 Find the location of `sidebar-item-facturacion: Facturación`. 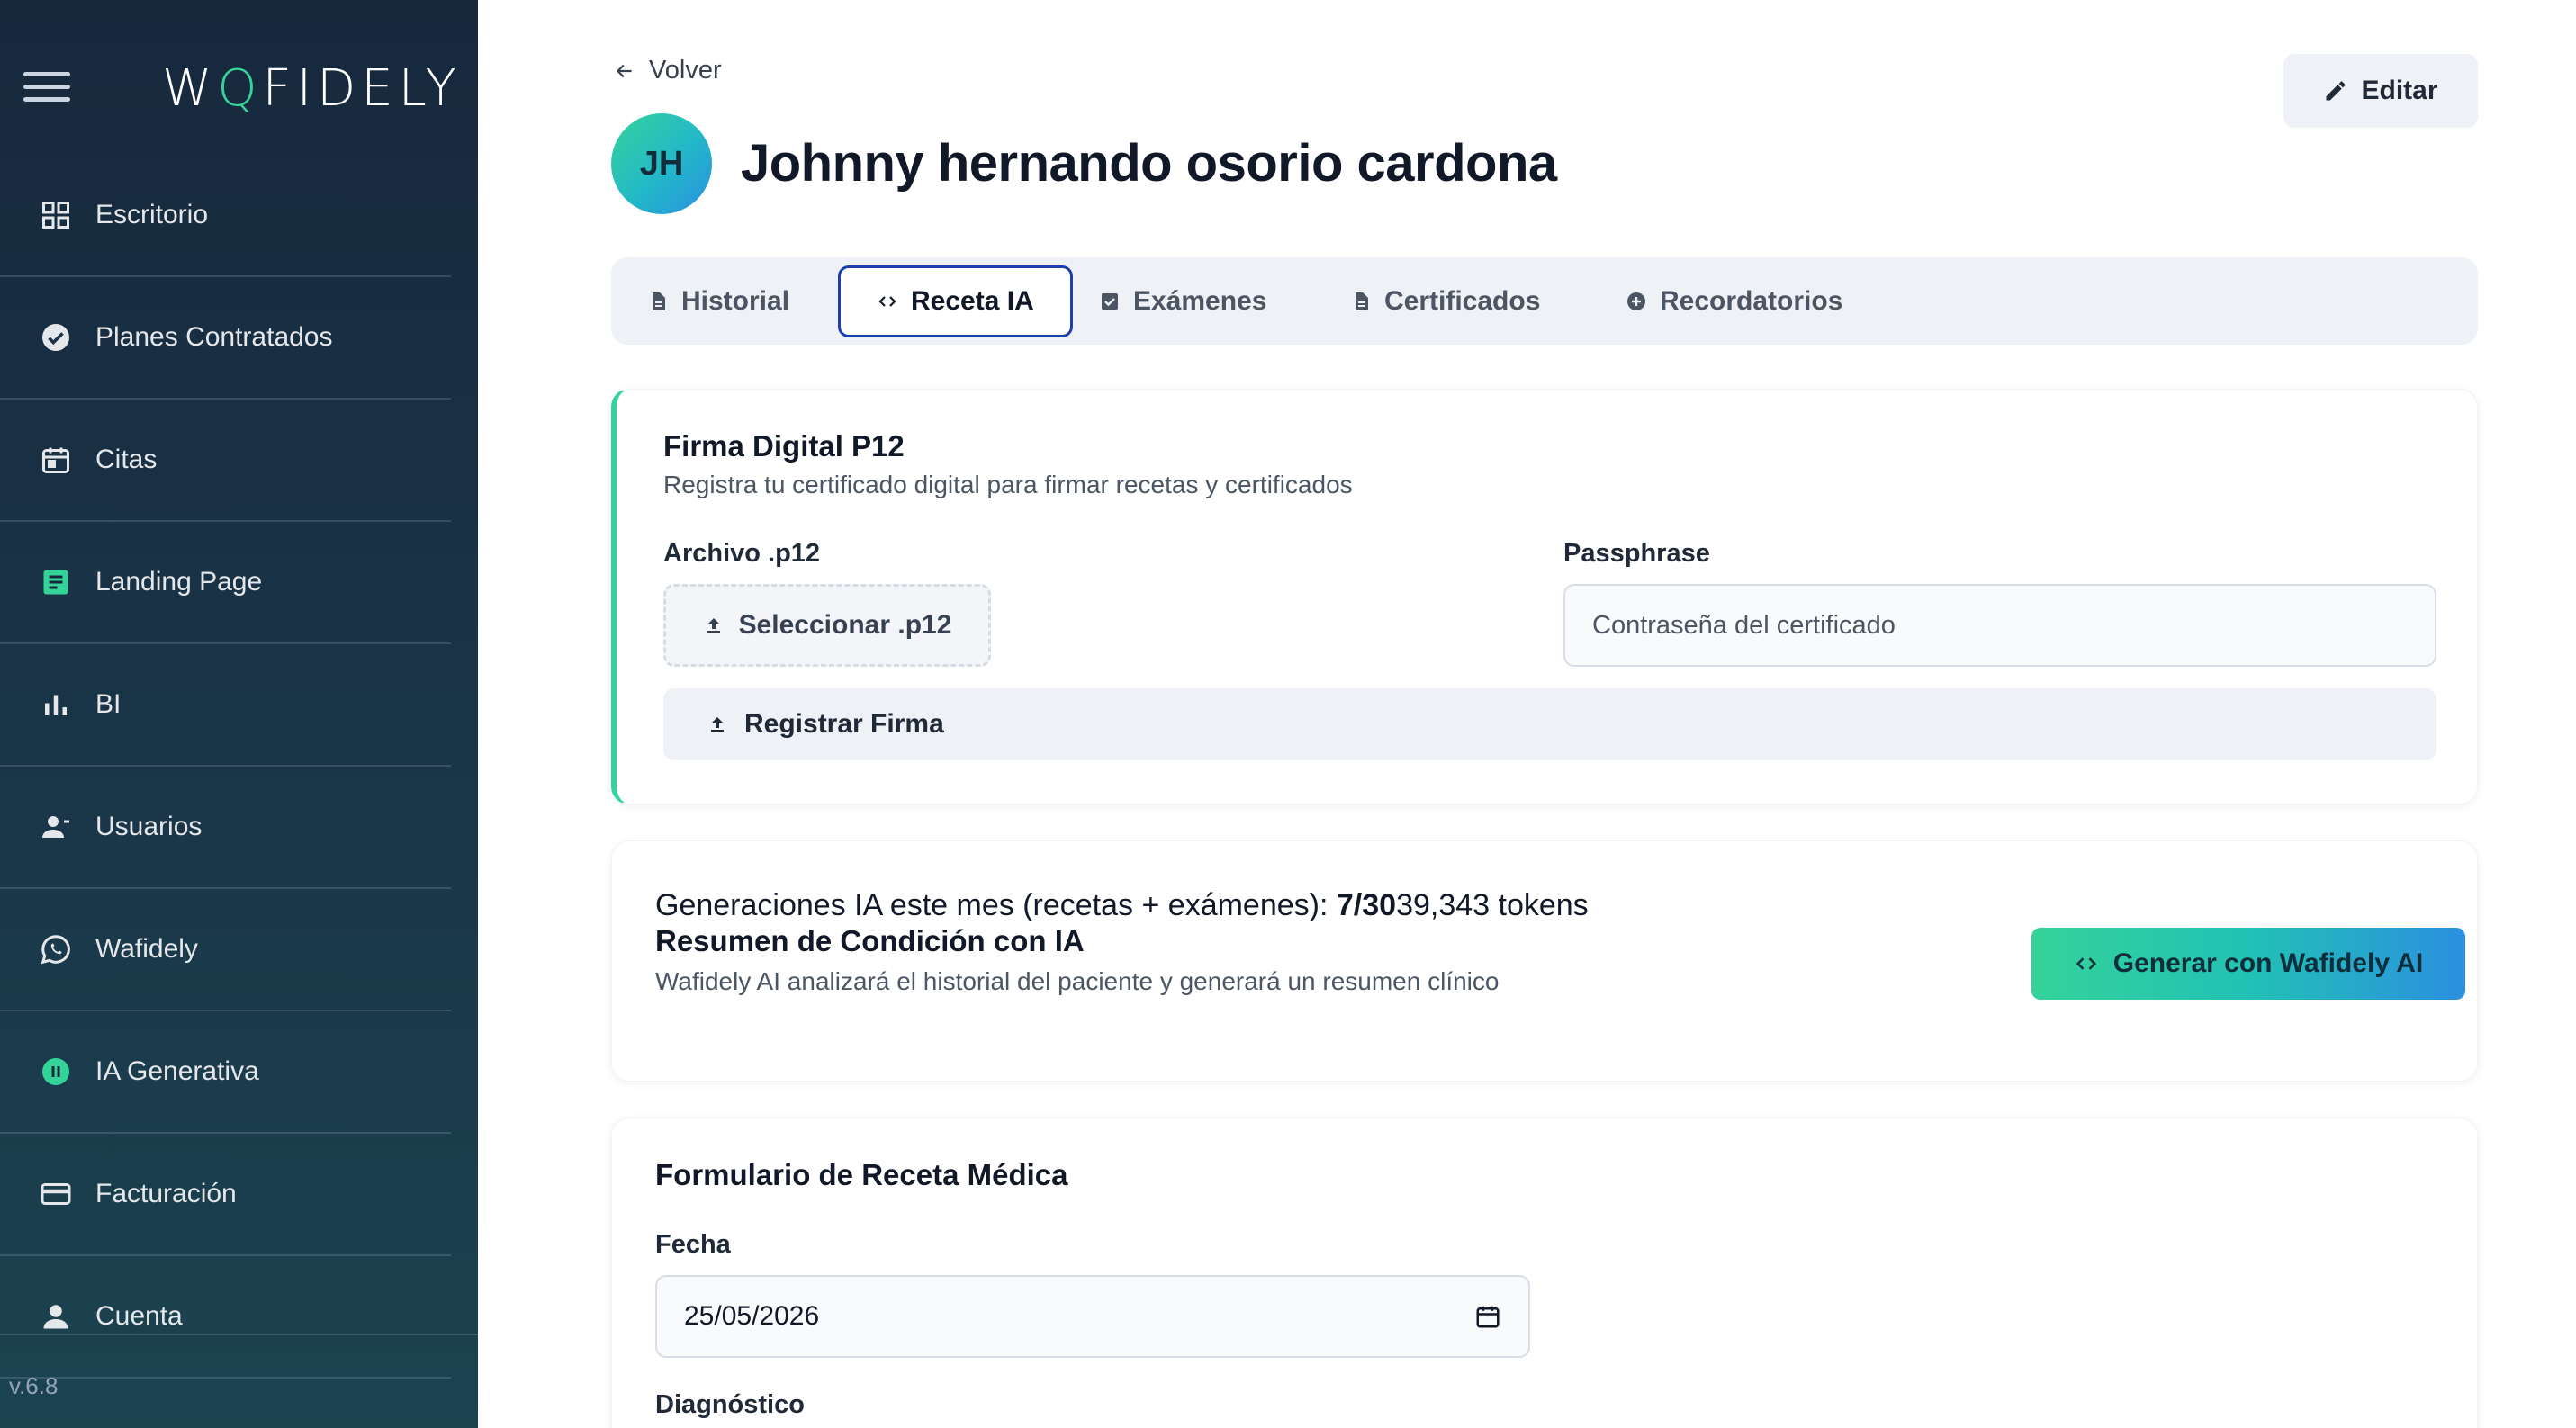

sidebar-item-facturacion: Facturación is located at coordinates (225, 1195).